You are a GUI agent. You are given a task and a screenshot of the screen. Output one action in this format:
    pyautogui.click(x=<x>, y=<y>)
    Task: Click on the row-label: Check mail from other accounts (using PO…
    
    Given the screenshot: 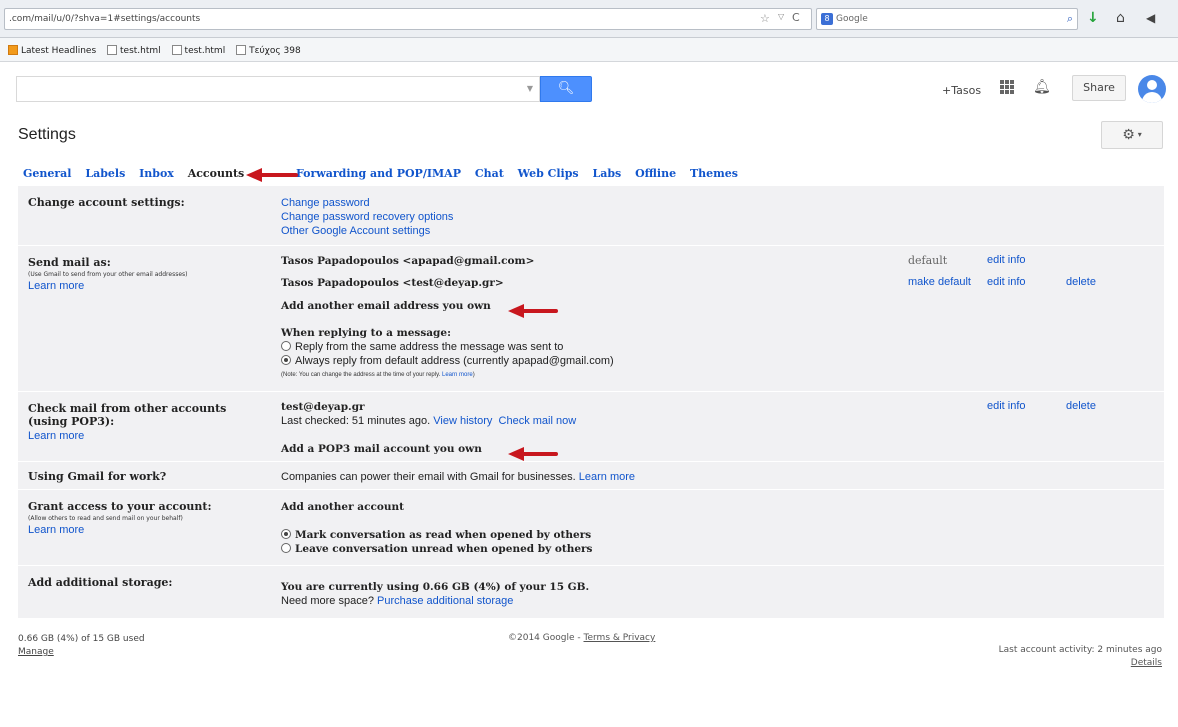 What is the action you would take?
    pyautogui.click(x=127, y=415)
    